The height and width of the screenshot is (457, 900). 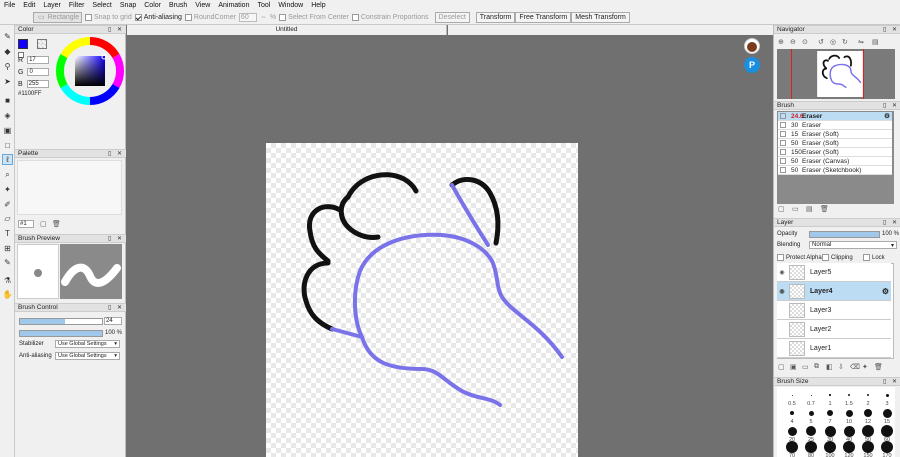 What do you see at coordinates (314, 17) in the screenshot?
I see `select-from-center-checkbox: Select From Center` at bounding box center [314, 17].